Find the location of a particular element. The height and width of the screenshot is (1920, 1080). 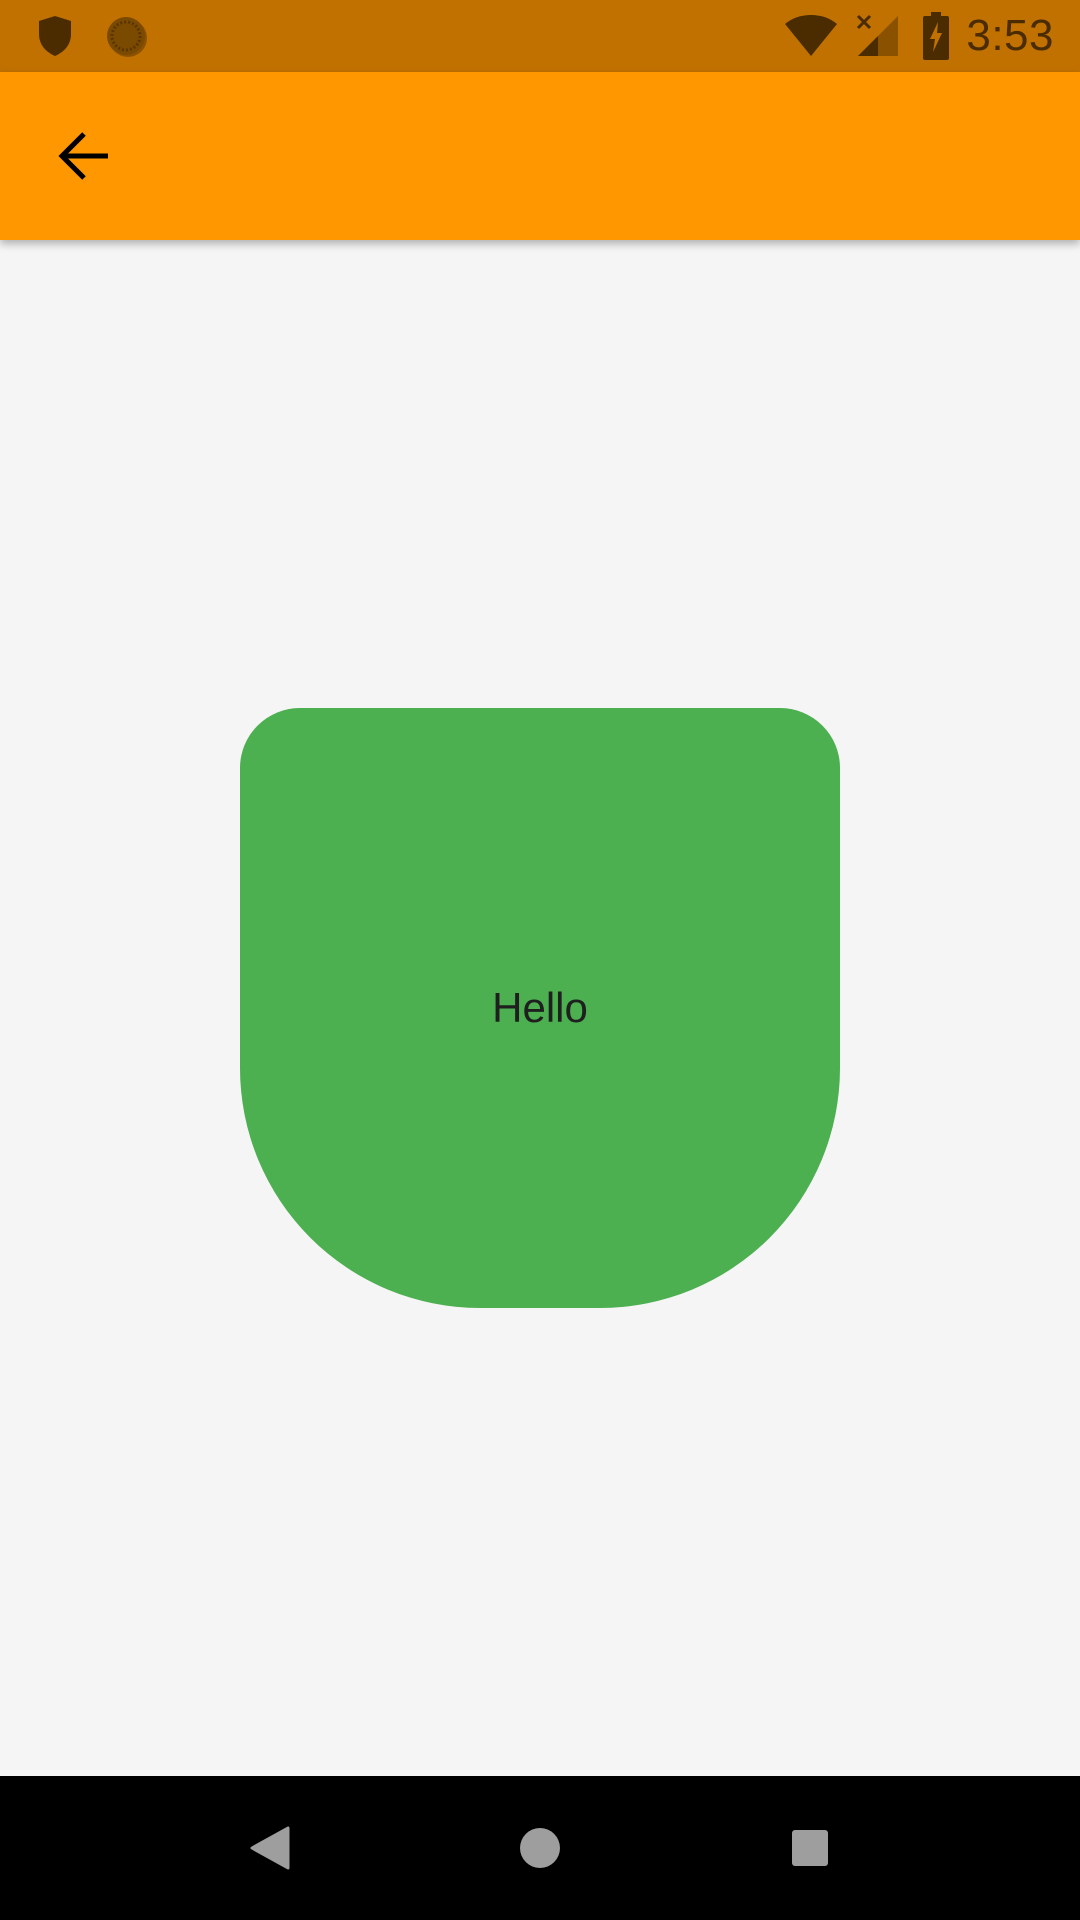

home-circle-icon is located at coordinates (540, 1848).